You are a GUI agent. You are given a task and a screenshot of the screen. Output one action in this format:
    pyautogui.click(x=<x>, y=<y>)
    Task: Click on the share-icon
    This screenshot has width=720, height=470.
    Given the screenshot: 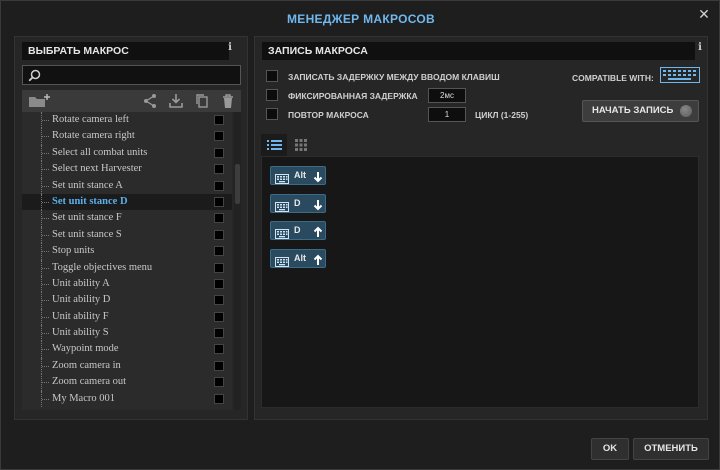 What is the action you would take?
    pyautogui.click(x=150, y=101)
    